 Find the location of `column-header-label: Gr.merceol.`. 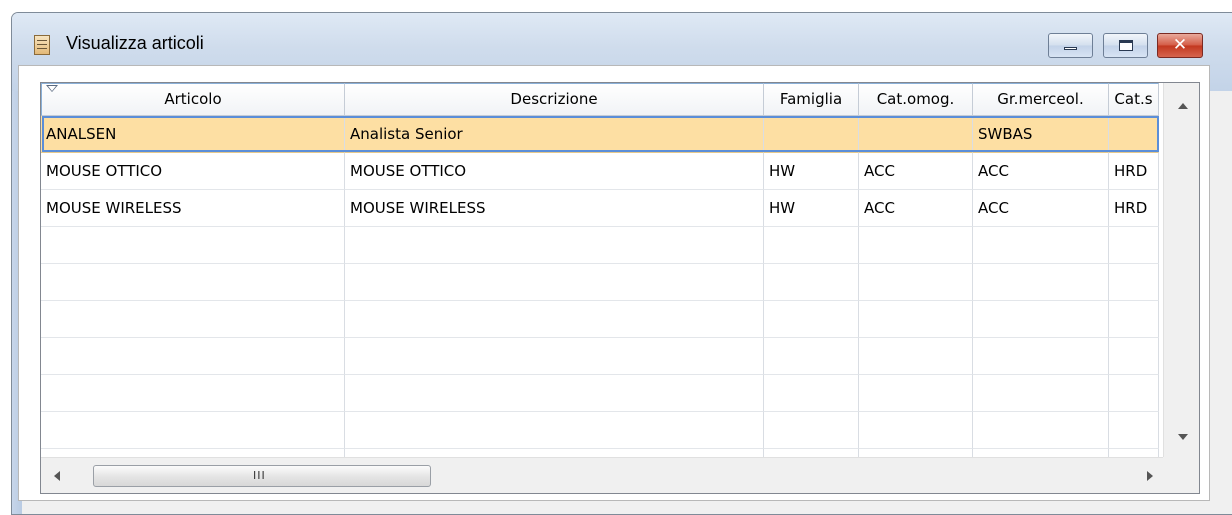

column-header-label: Gr.merceol. is located at coordinates (1040, 99).